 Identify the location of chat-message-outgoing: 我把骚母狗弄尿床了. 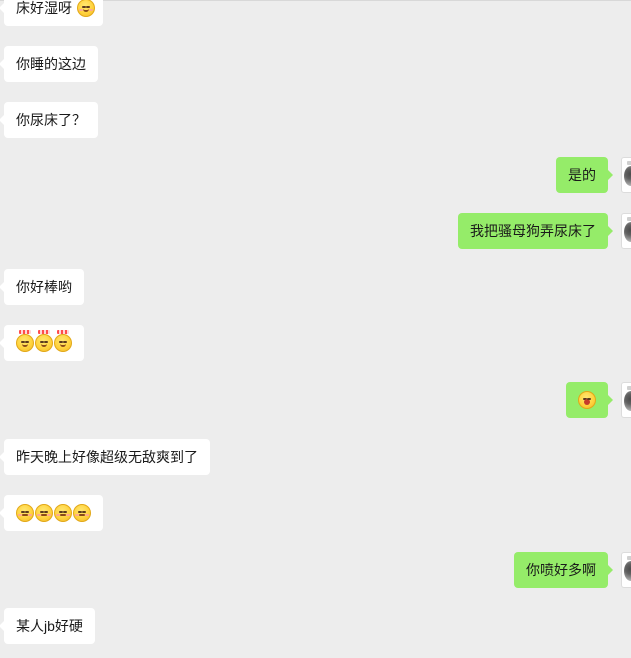
(315, 233).